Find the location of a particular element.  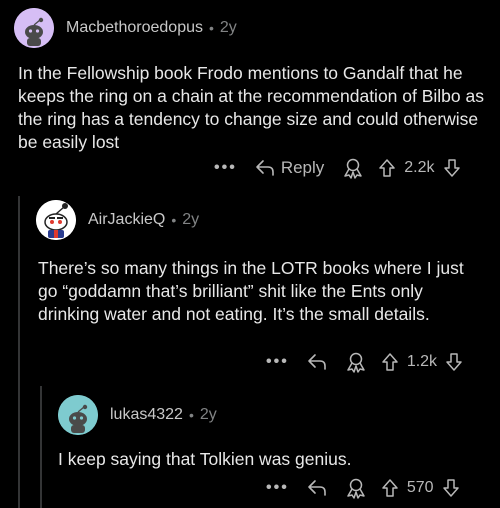

comment-header: Macbethoroedopus • 2y is located at coordinates (125, 28).